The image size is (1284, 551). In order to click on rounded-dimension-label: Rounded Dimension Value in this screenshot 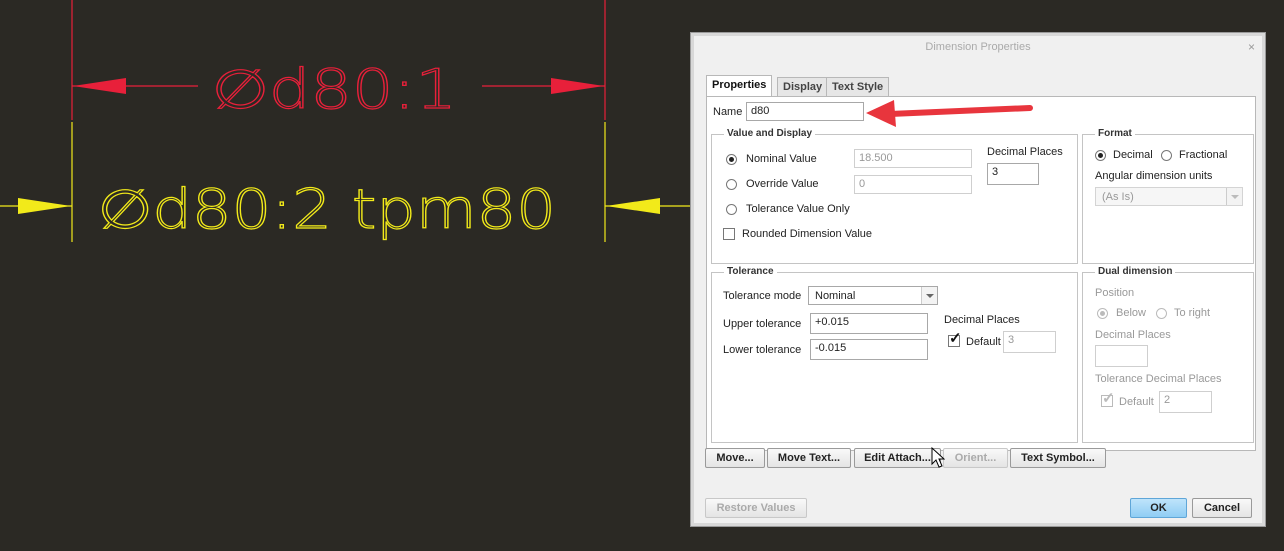, I will do `click(807, 234)`.